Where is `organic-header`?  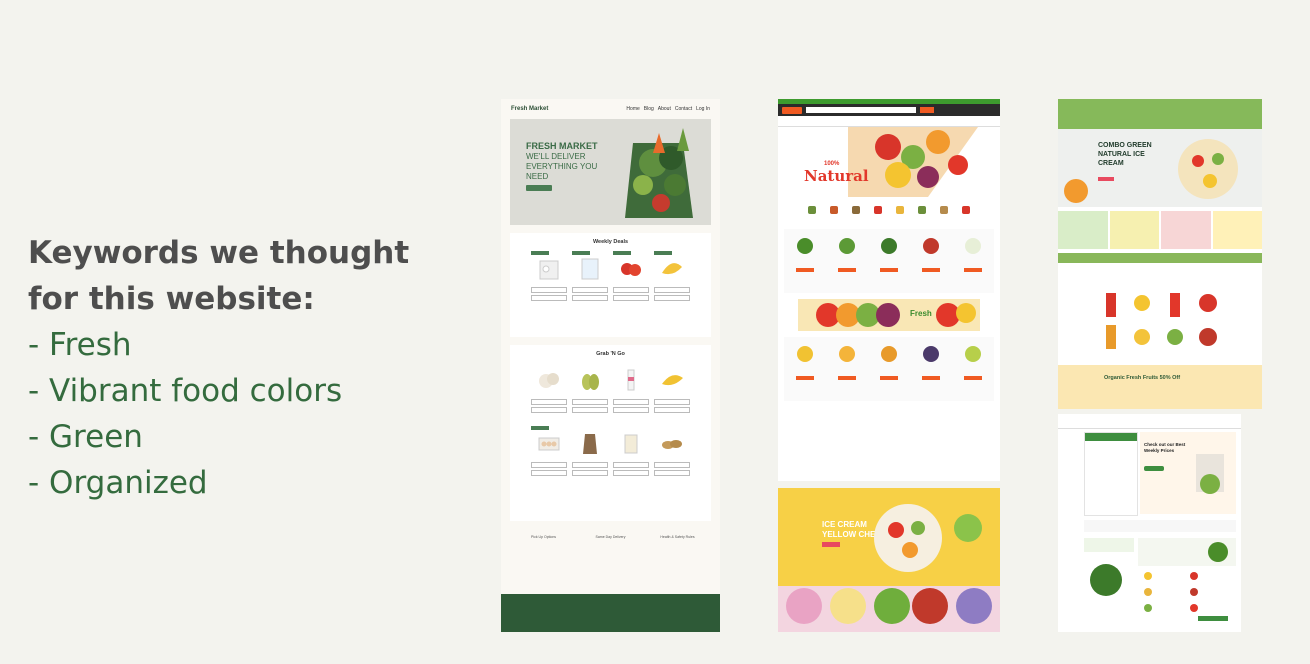
organic-header is located at coordinates (1160, 114).